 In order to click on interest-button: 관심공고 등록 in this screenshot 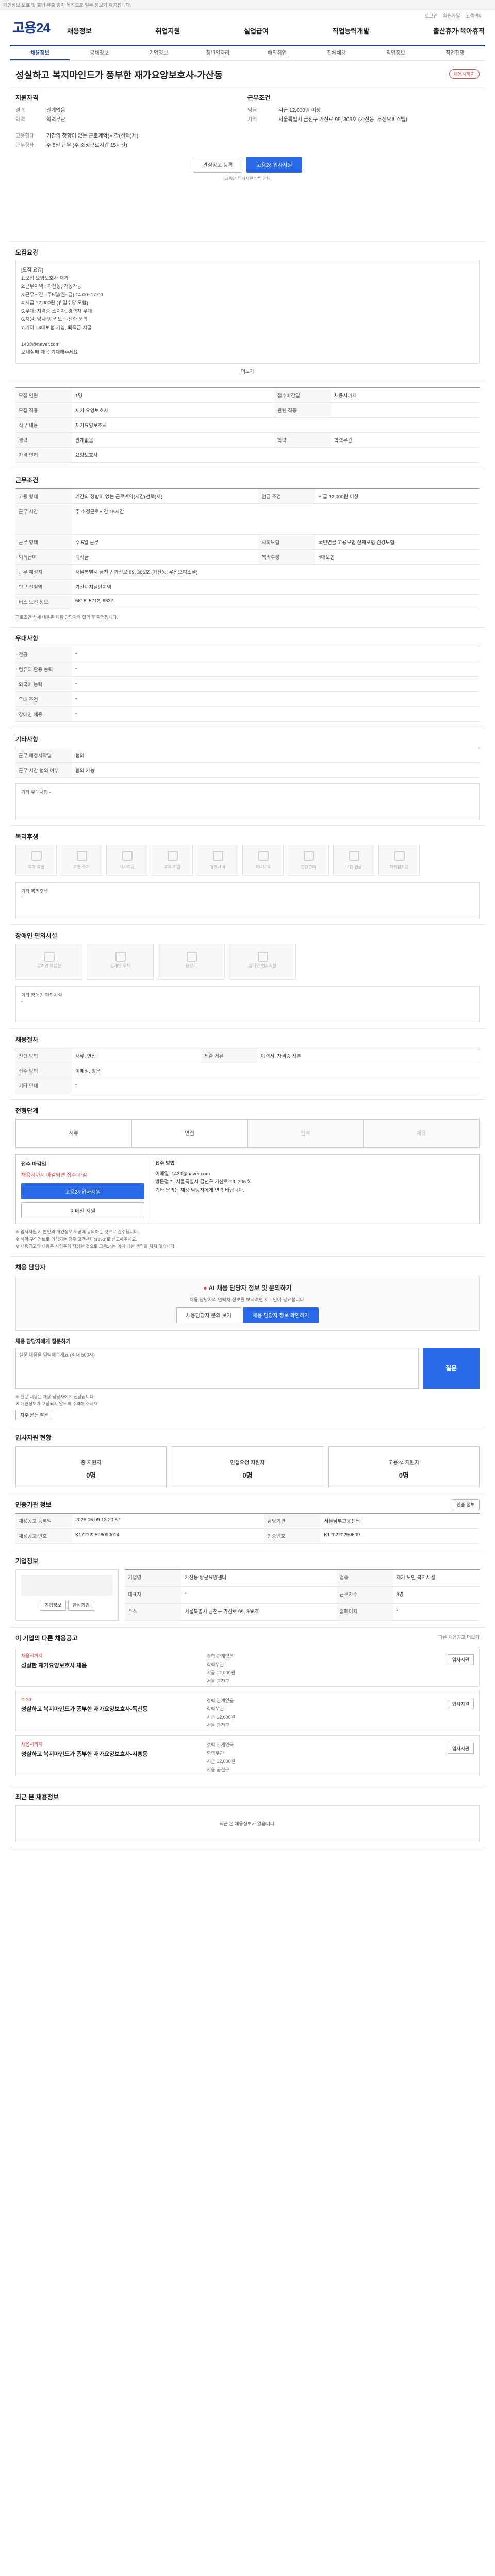, I will do `click(218, 165)`.